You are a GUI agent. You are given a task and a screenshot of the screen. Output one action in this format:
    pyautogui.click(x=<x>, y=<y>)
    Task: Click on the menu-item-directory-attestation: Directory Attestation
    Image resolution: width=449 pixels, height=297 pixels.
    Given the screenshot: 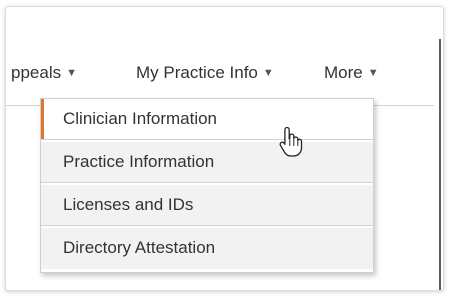 What is the action you would take?
    pyautogui.click(x=207, y=248)
    